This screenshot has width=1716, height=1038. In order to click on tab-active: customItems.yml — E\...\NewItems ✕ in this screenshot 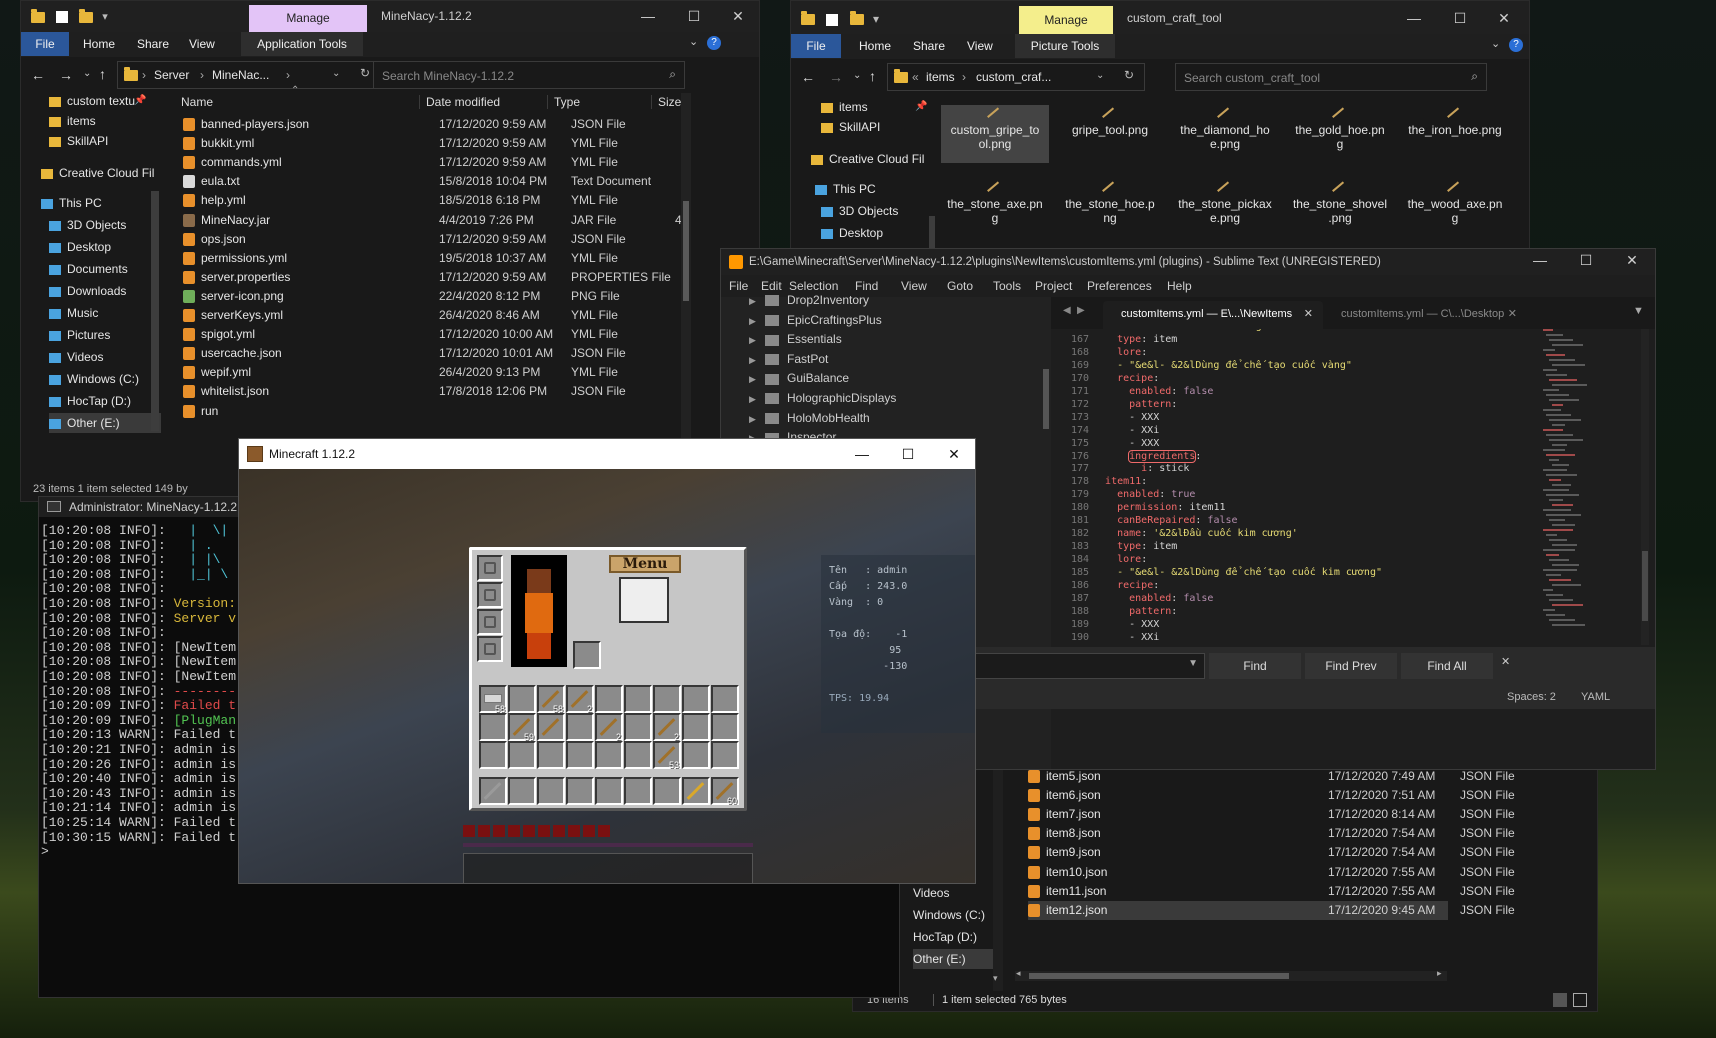, I will do `click(1213, 315)`.